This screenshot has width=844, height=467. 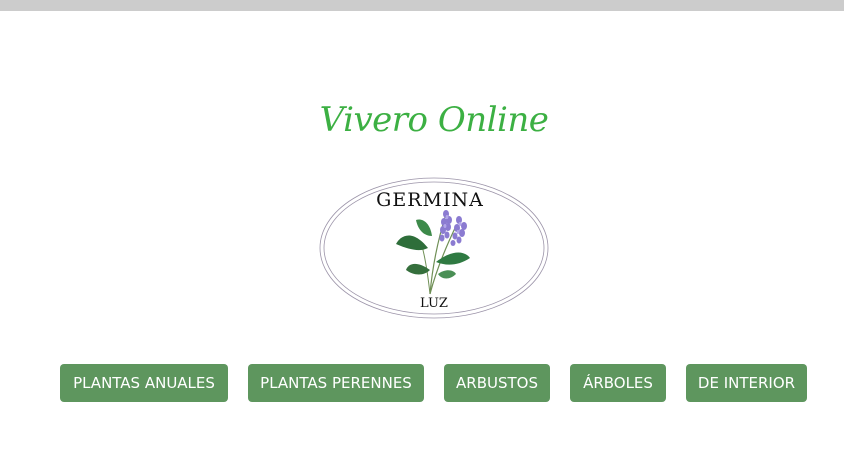 What do you see at coordinates (422, 5) in the screenshot?
I see `top-bar` at bounding box center [422, 5].